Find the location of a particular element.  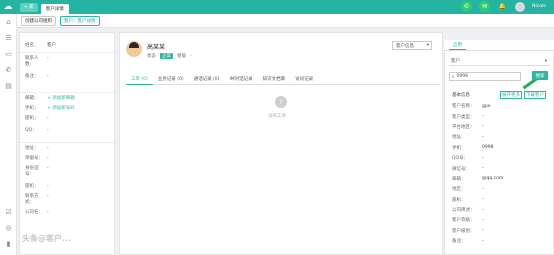

lp-row: 身份证号： - is located at coordinates (37, 171).